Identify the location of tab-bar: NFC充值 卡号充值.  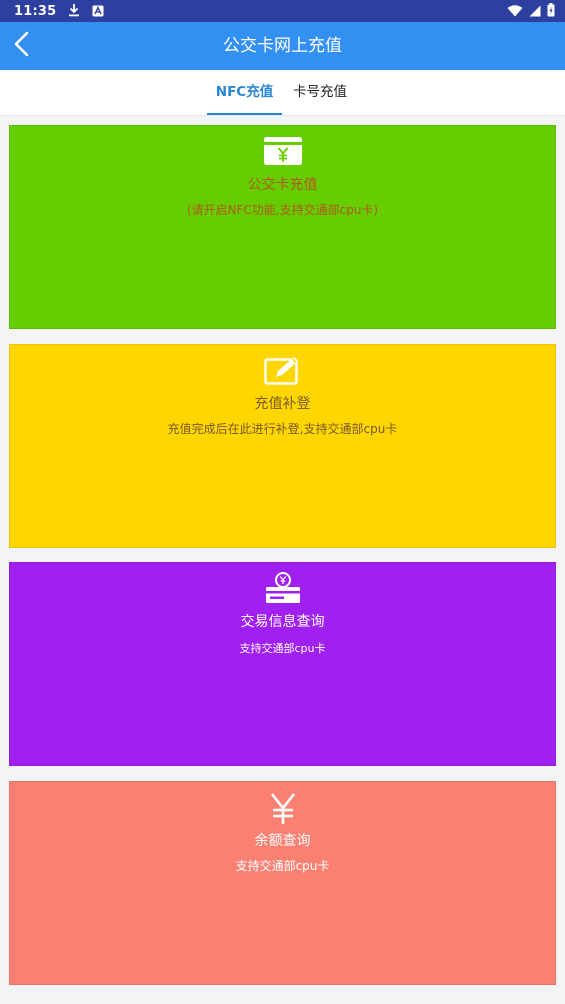
(282, 93).